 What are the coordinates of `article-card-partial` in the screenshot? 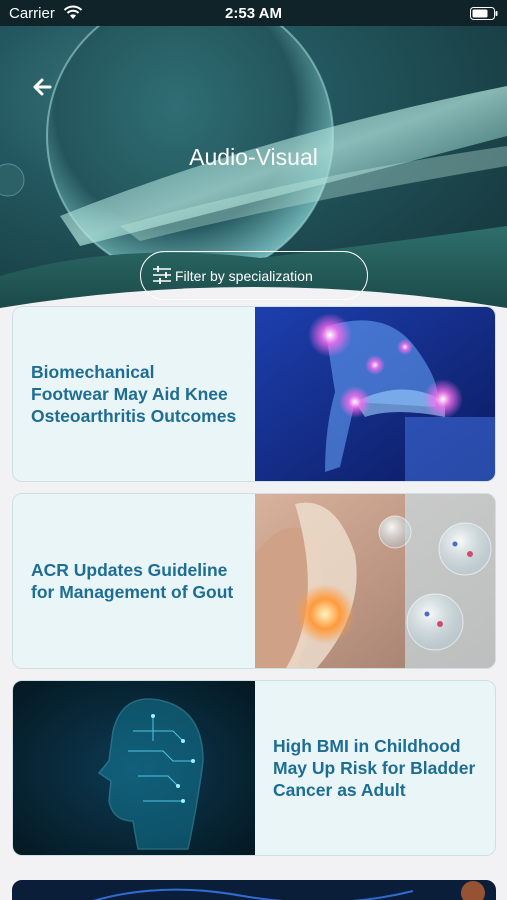 It's located at (254, 890).